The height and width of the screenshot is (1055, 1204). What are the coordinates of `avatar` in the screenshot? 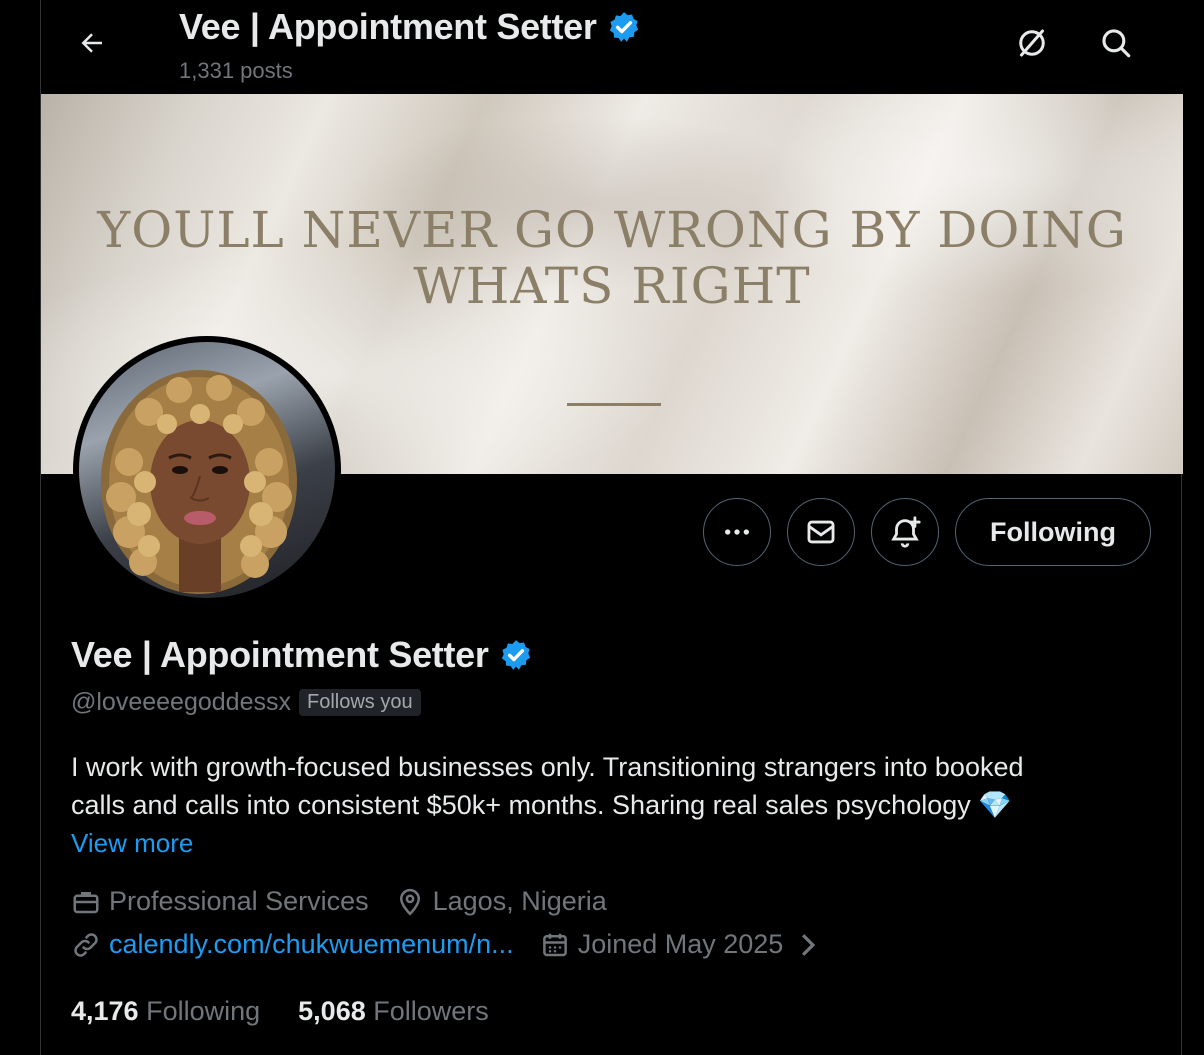 It's located at (207, 470).